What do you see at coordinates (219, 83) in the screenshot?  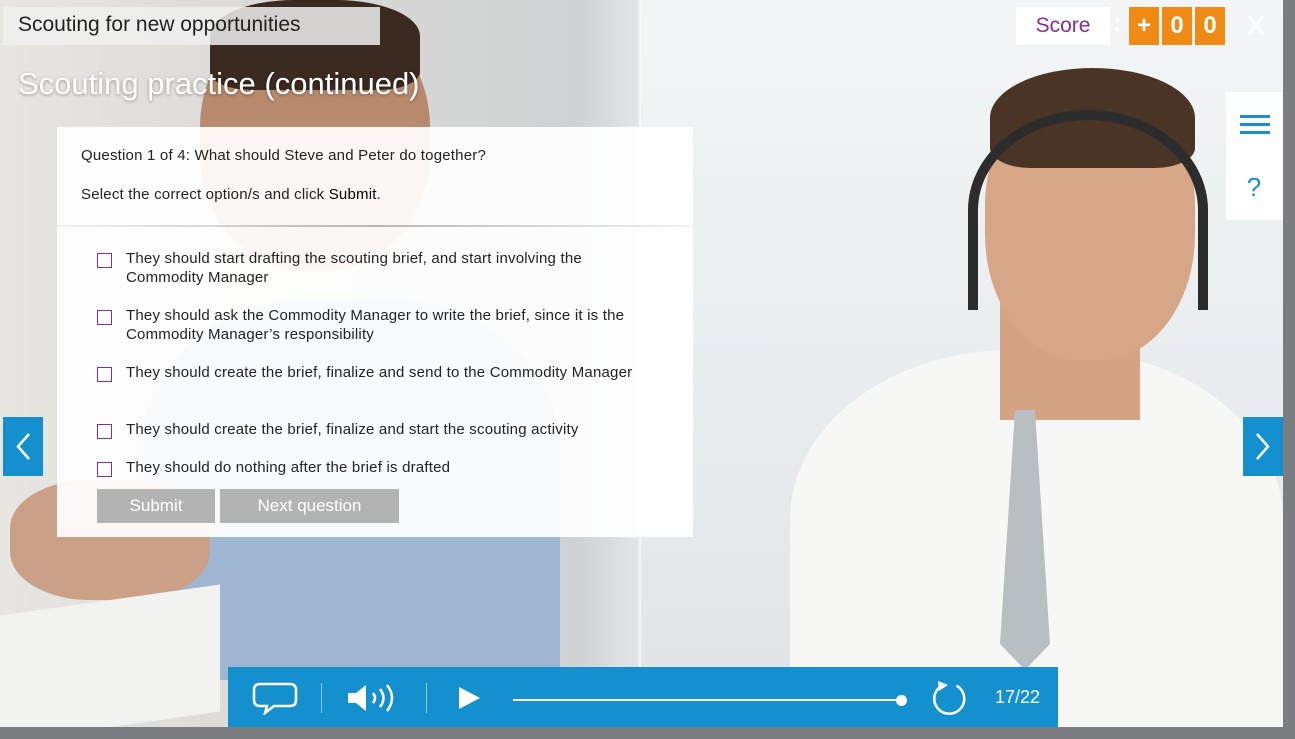 I see `slide-heading: Scouting practice (continued)` at bounding box center [219, 83].